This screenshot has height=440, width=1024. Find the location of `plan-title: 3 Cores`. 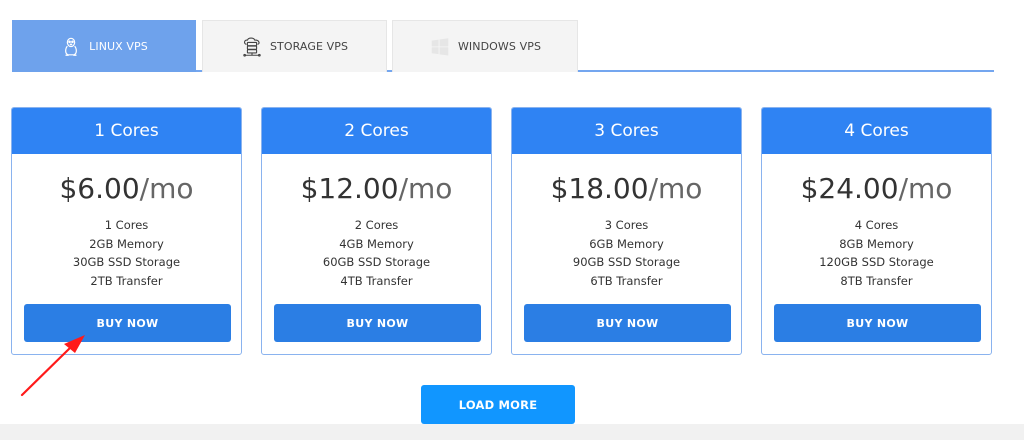

plan-title: 3 Cores is located at coordinates (626, 131).